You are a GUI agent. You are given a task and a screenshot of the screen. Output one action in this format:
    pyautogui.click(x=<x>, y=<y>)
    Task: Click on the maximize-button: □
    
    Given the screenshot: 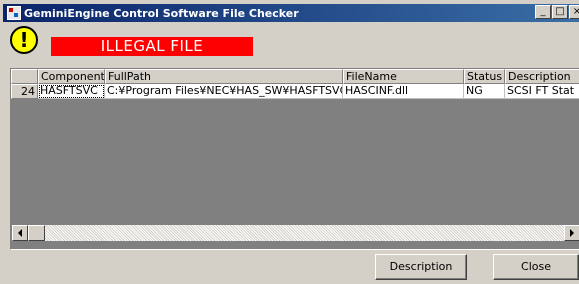 What is the action you would take?
    pyautogui.click(x=560, y=12)
    